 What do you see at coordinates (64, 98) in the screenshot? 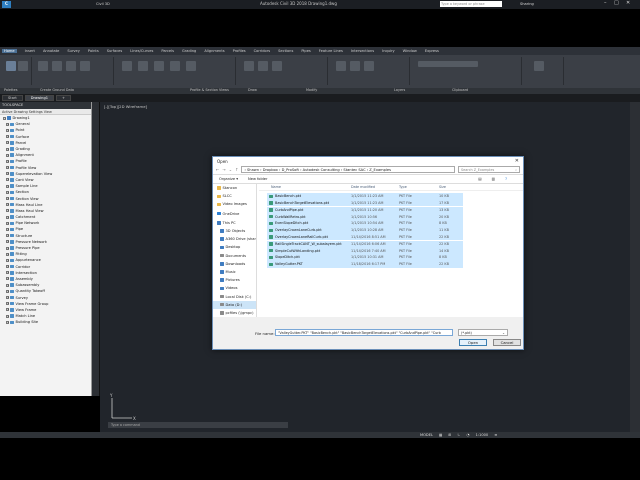
I see `new-tab-button: +` at bounding box center [64, 98].